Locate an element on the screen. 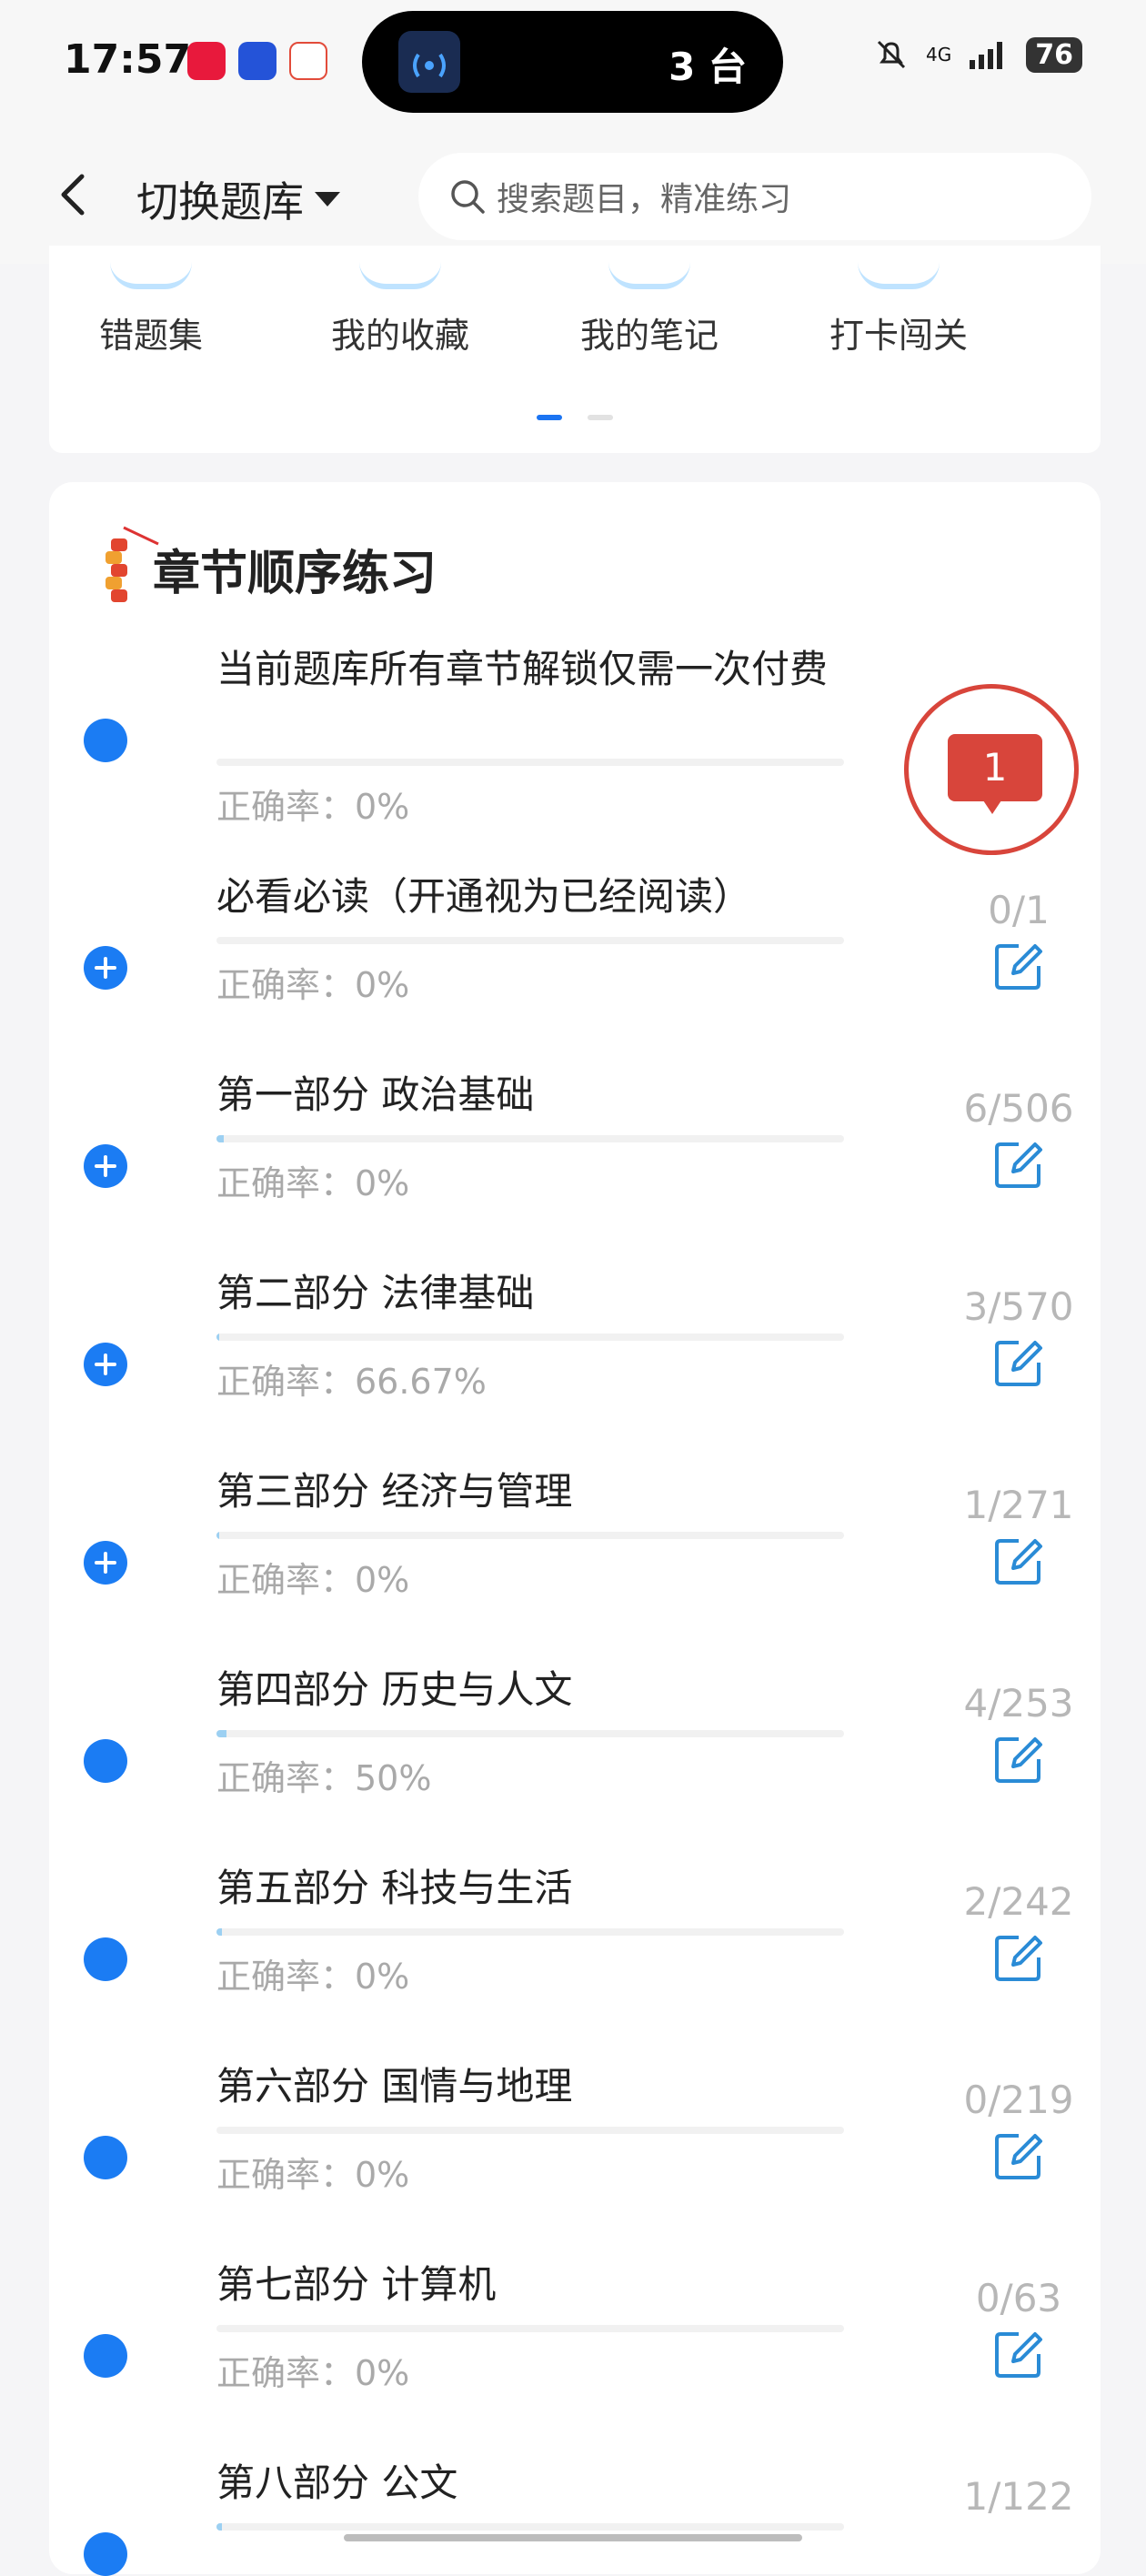  chapter-count: 3/570 is located at coordinates (1018, 1306).